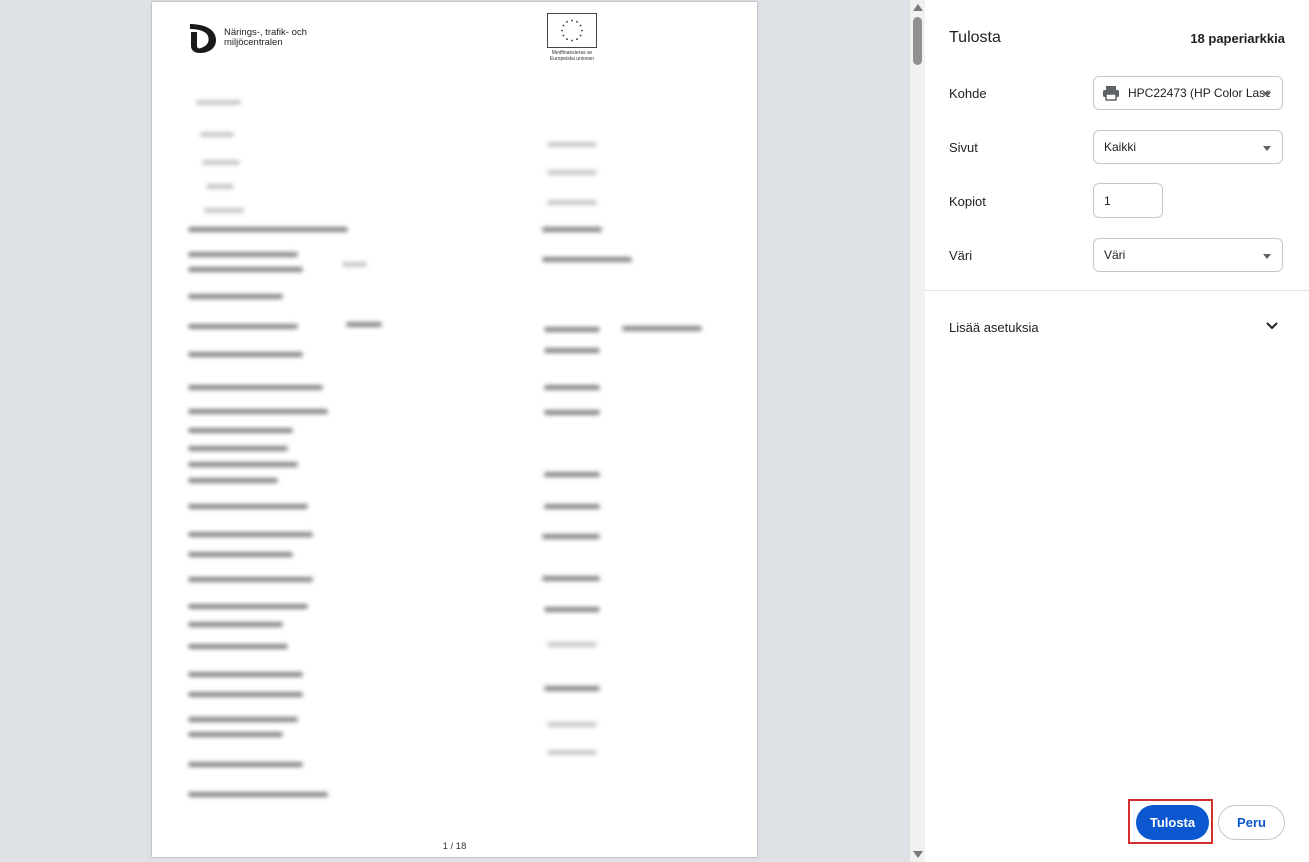 The image size is (1309, 862). What do you see at coordinates (967, 201) in the screenshot?
I see `copies-label: Kopiot` at bounding box center [967, 201].